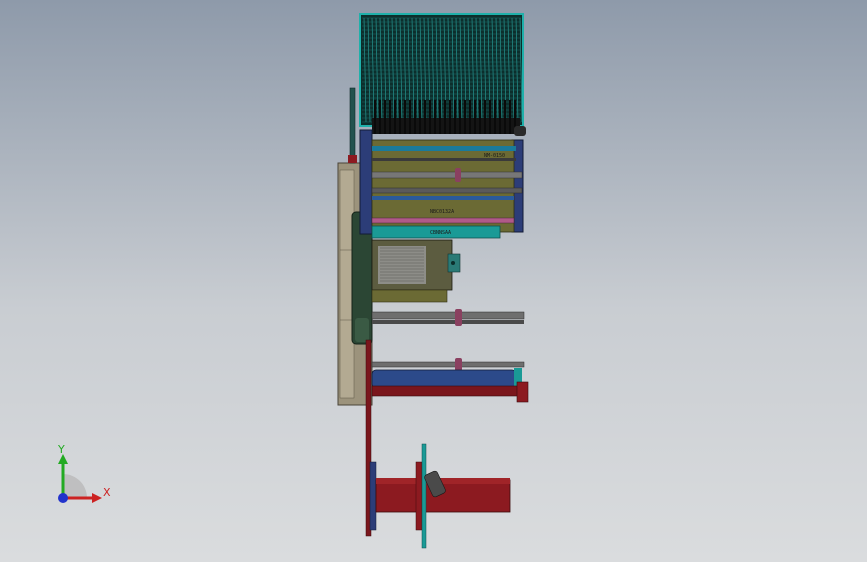  What do you see at coordinates (440, 496) in the screenshot?
I see `unwind-spool-assembly` at bounding box center [440, 496].